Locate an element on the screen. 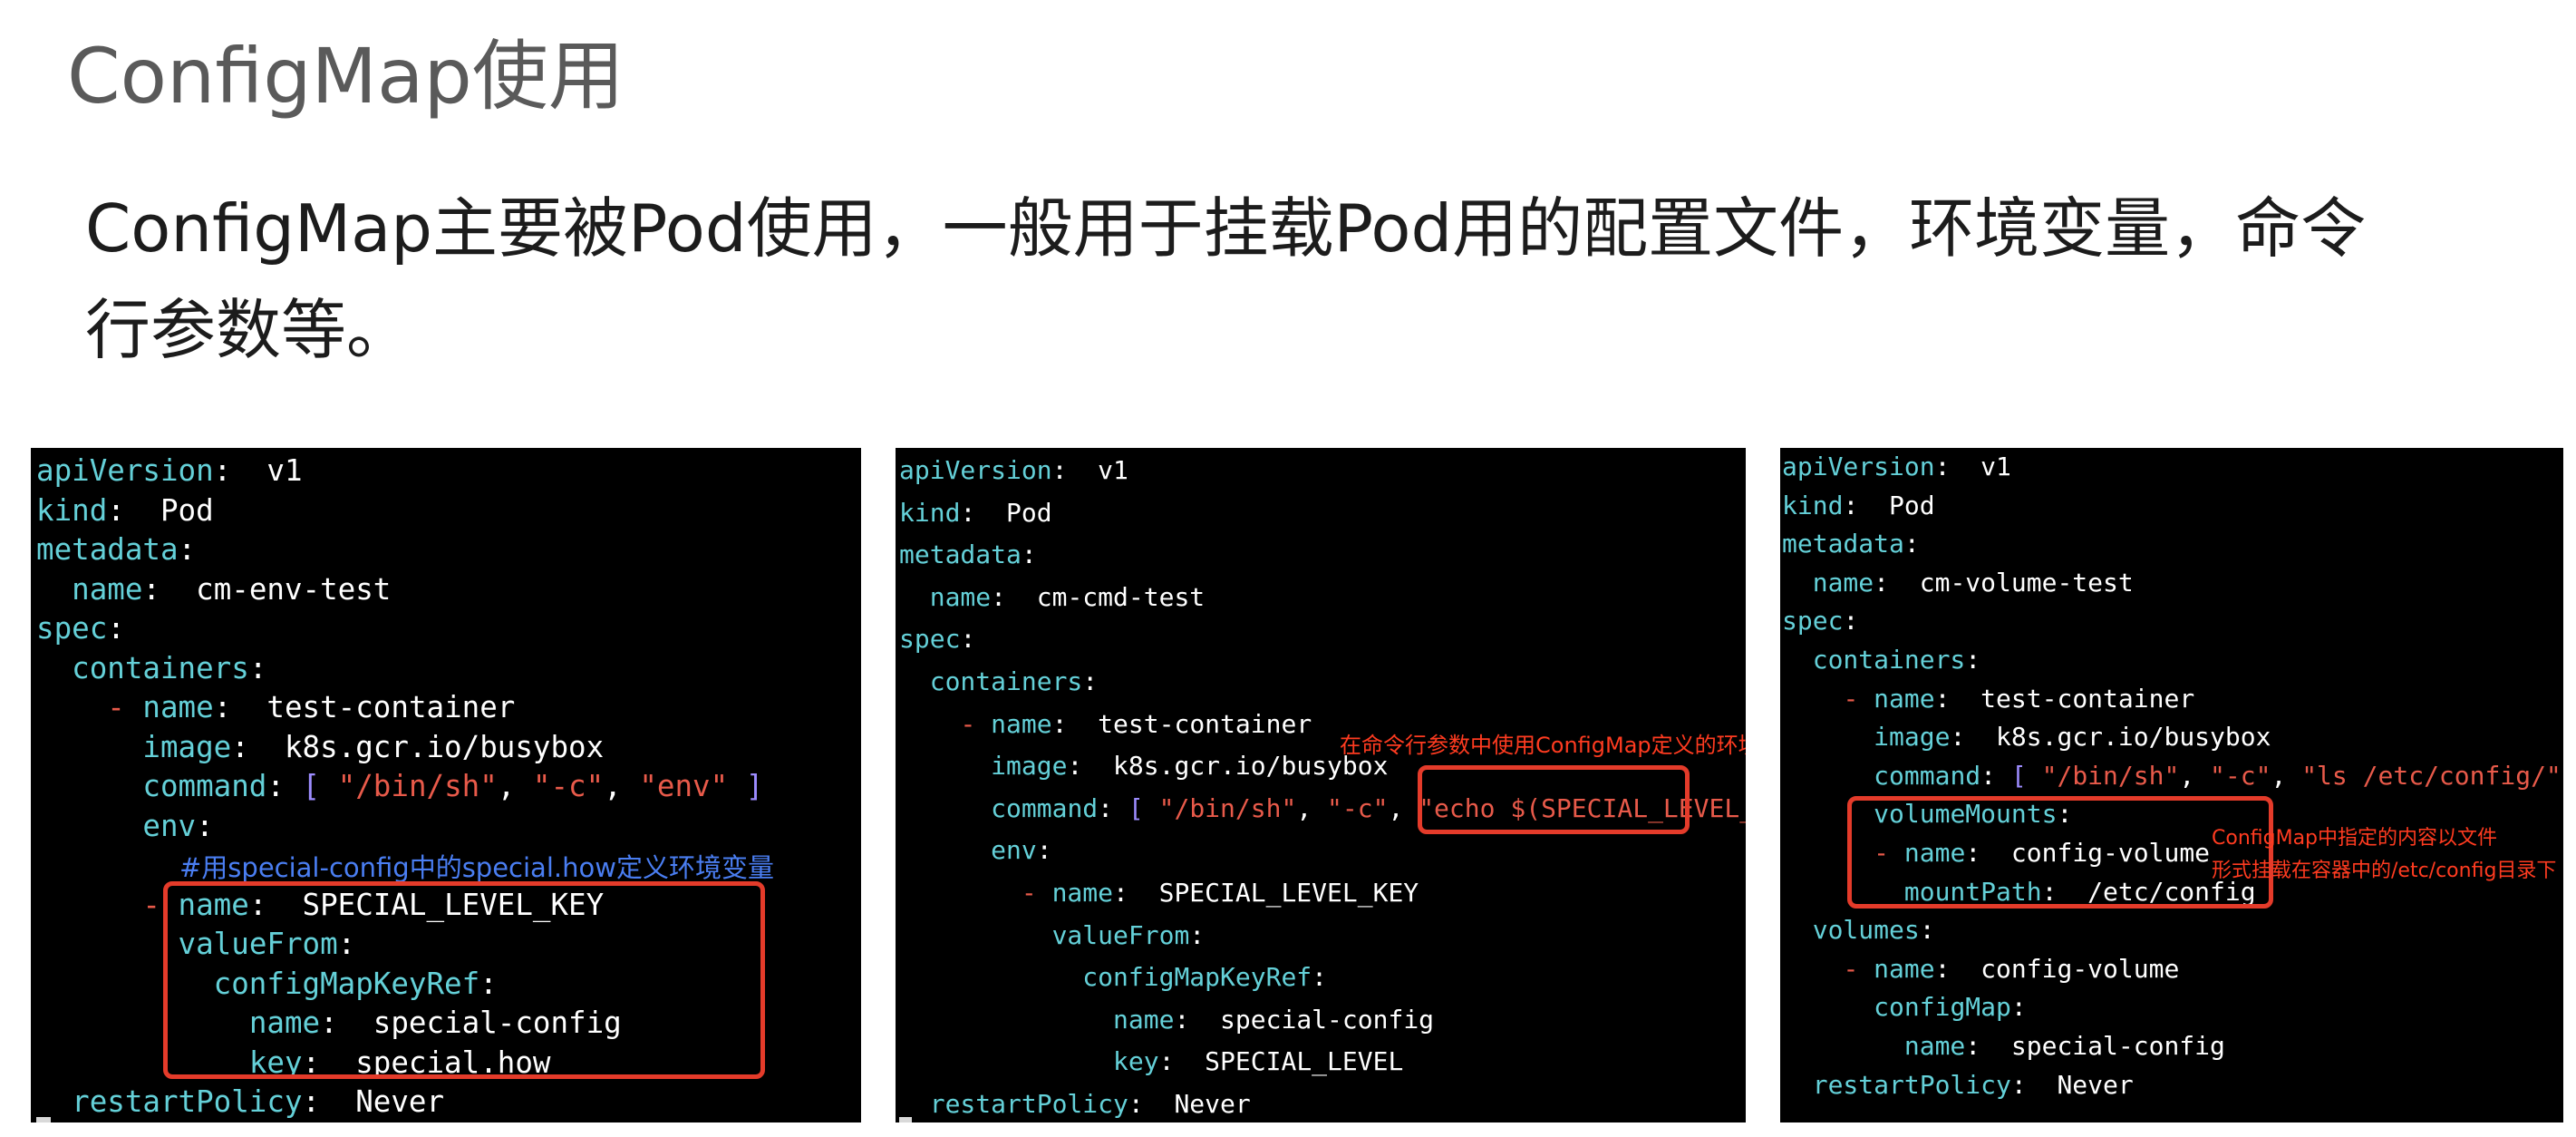 This screenshot has height=1137, width=2576. cmd-annotation: 在命令行参数中使用ConfigMap定义的环境变量 is located at coordinates (1543, 745).